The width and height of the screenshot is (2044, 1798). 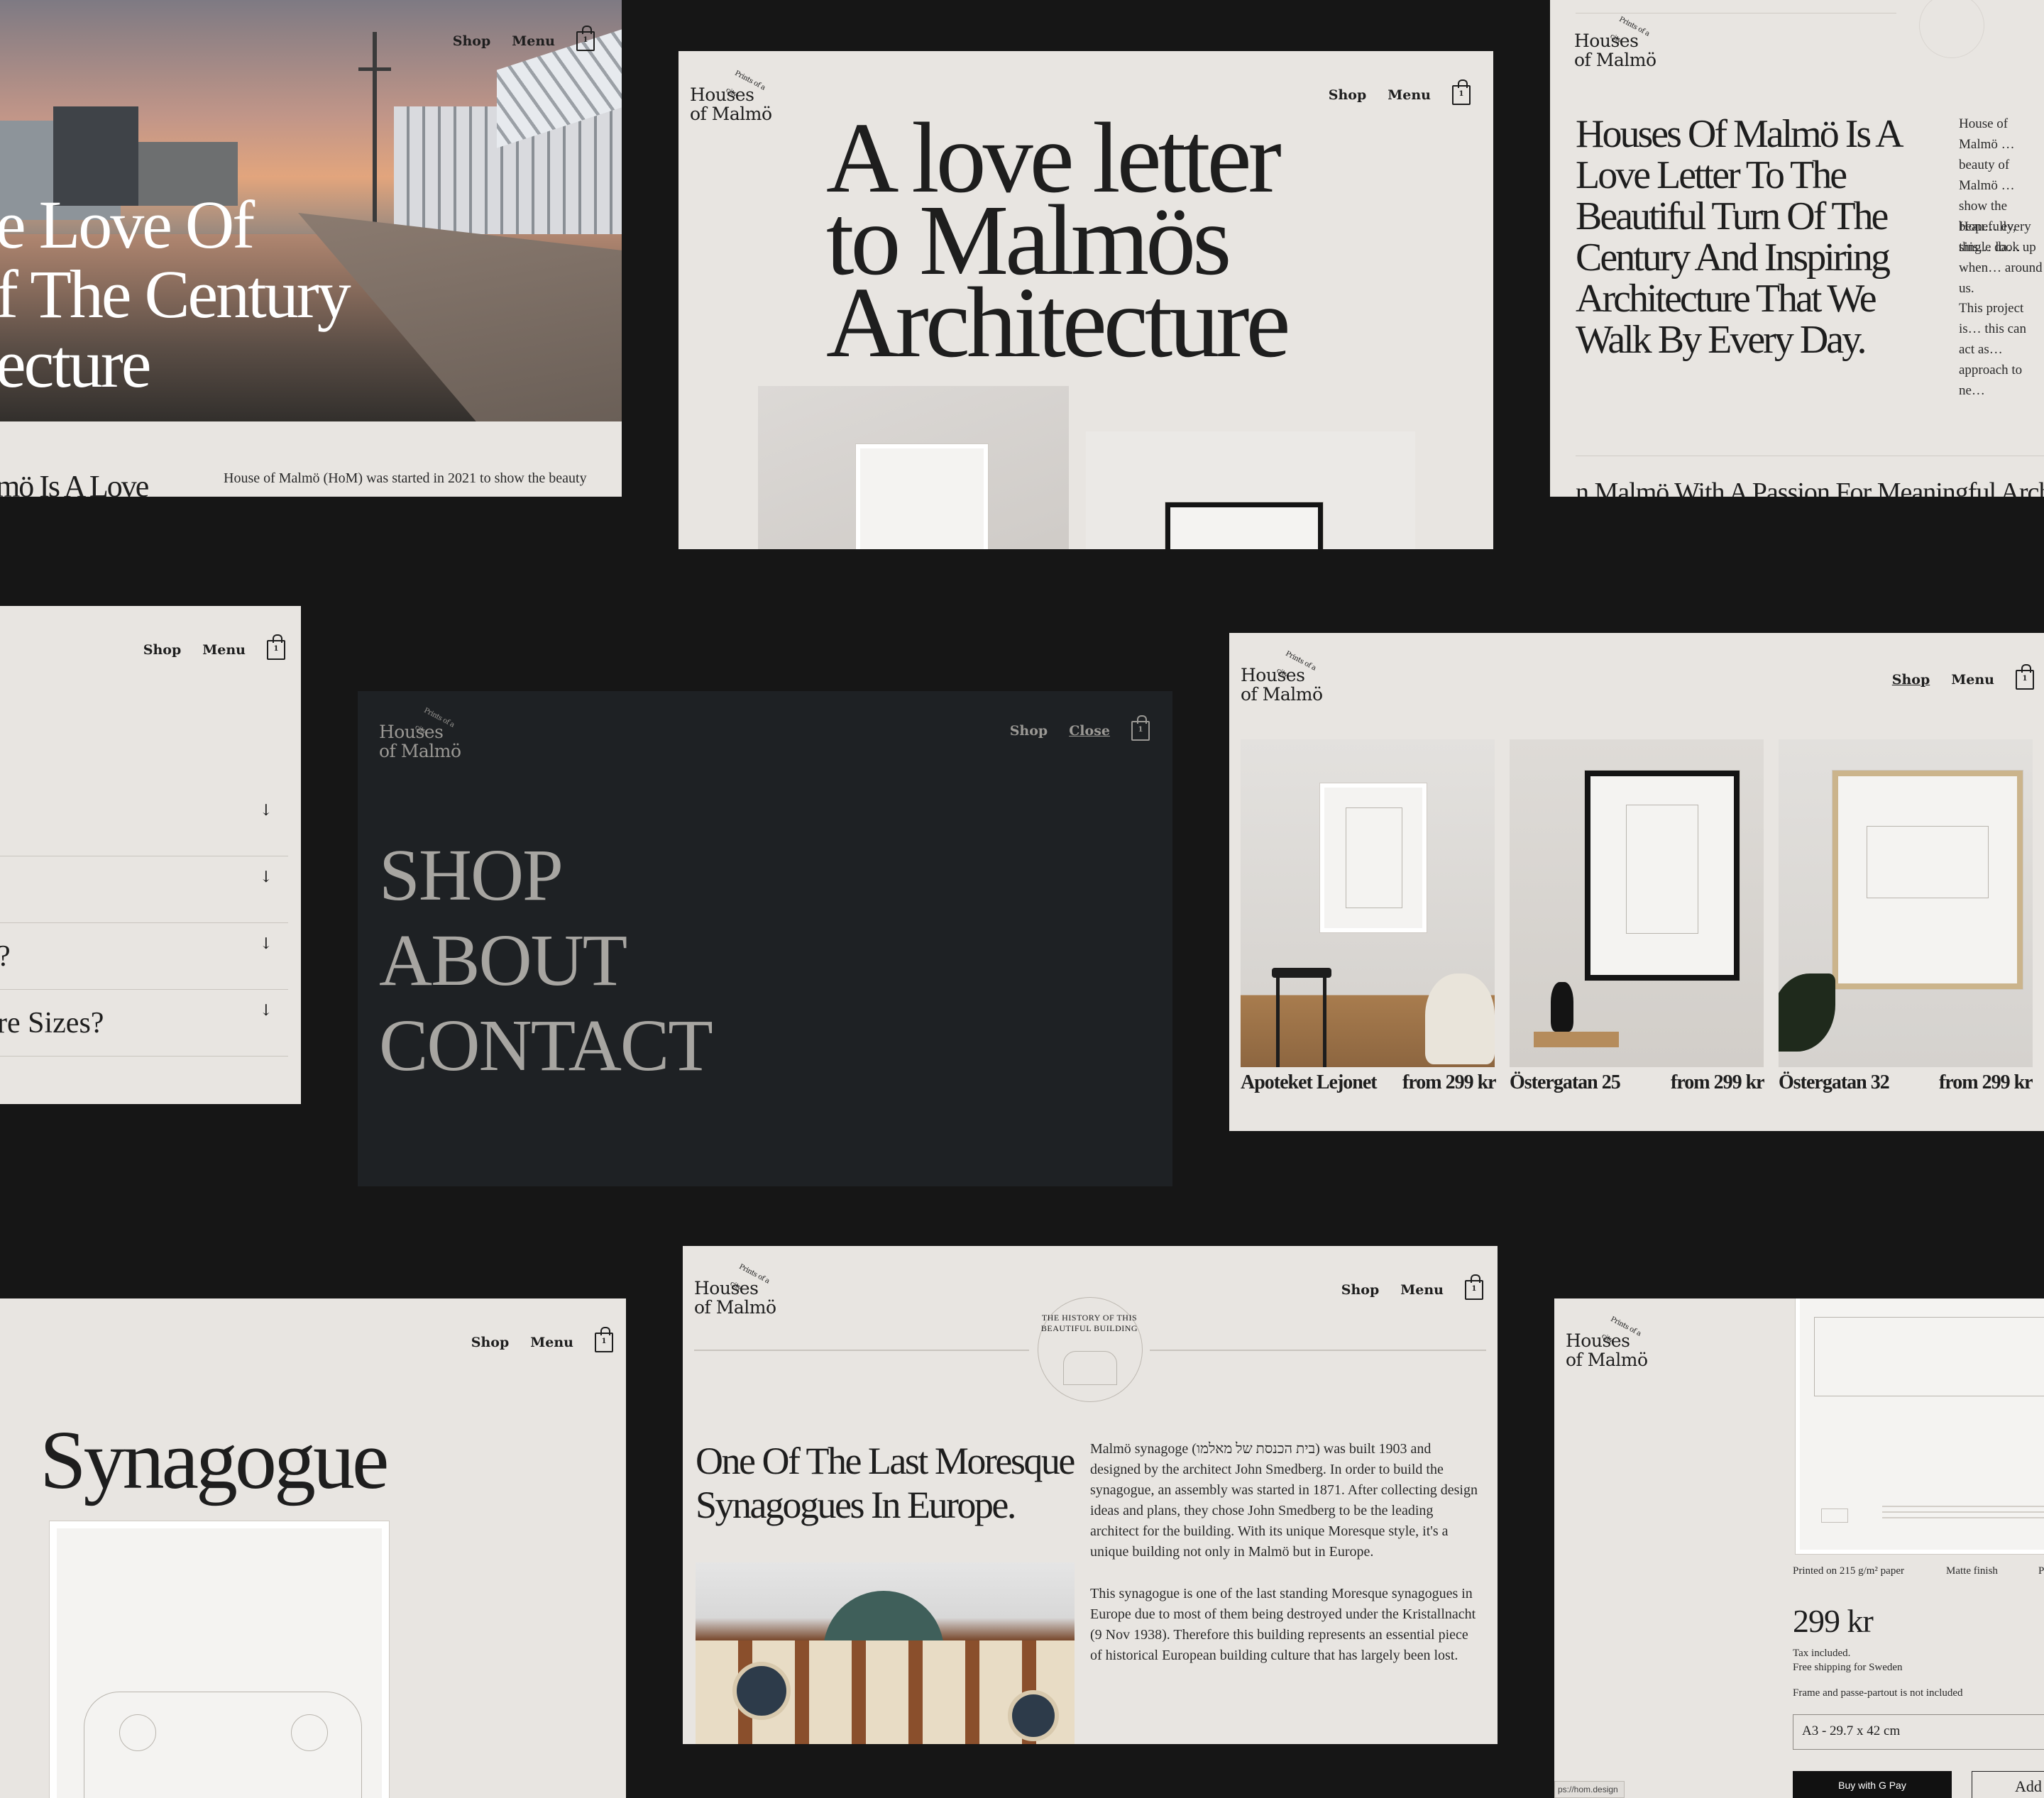 I want to click on nav-close-link: Close, so click(x=1089, y=731).